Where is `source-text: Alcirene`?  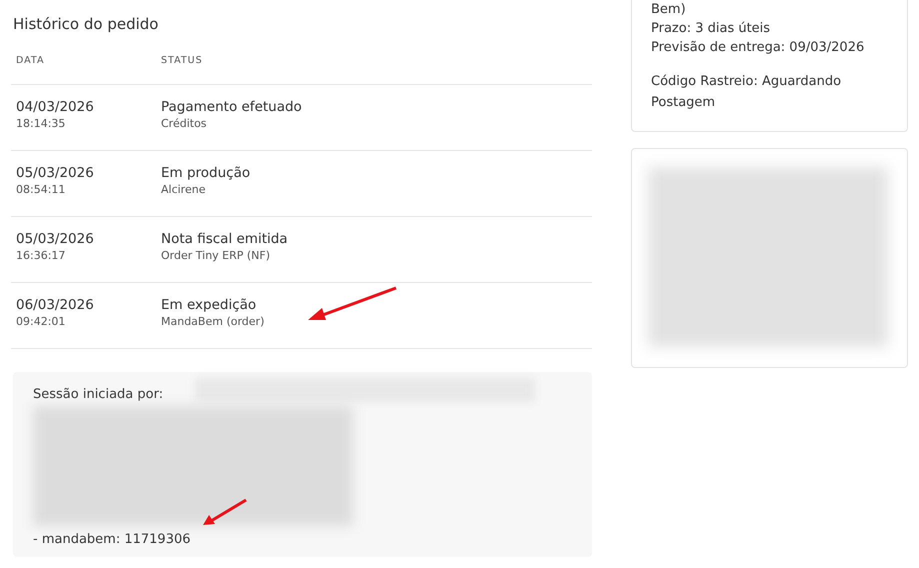
source-text: Alcirene is located at coordinates (183, 189).